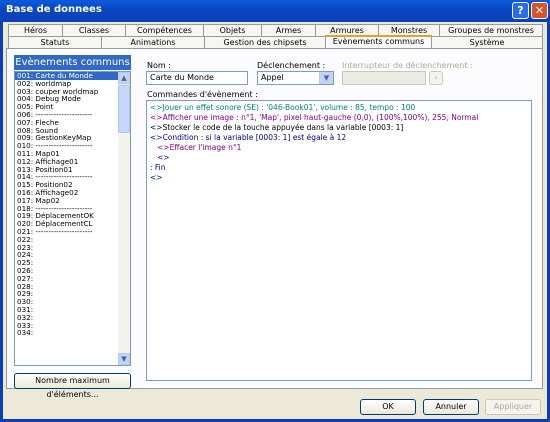 The height and width of the screenshot is (422, 550). What do you see at coordinates (67, 232) in the screenshot?
I see `list-item: 021: ----------------------` at bounding box center [67, 232].